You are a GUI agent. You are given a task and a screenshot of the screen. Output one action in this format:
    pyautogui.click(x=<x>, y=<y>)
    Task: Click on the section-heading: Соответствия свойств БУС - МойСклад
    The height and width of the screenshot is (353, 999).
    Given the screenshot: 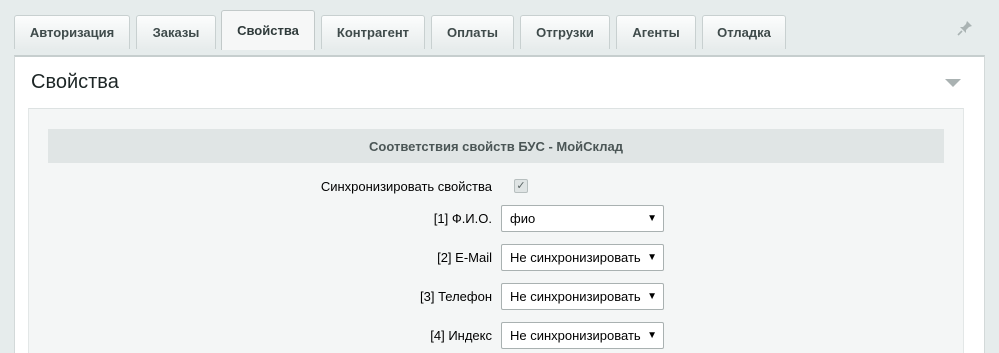 What is the action you would take?
    pyautogui.click(x=496, y=146)
    